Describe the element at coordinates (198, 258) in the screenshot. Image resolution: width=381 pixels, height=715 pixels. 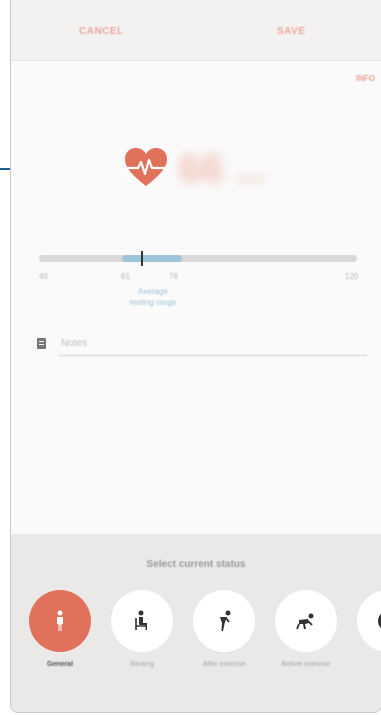
I see `heart-rate-range-bar` at that location.